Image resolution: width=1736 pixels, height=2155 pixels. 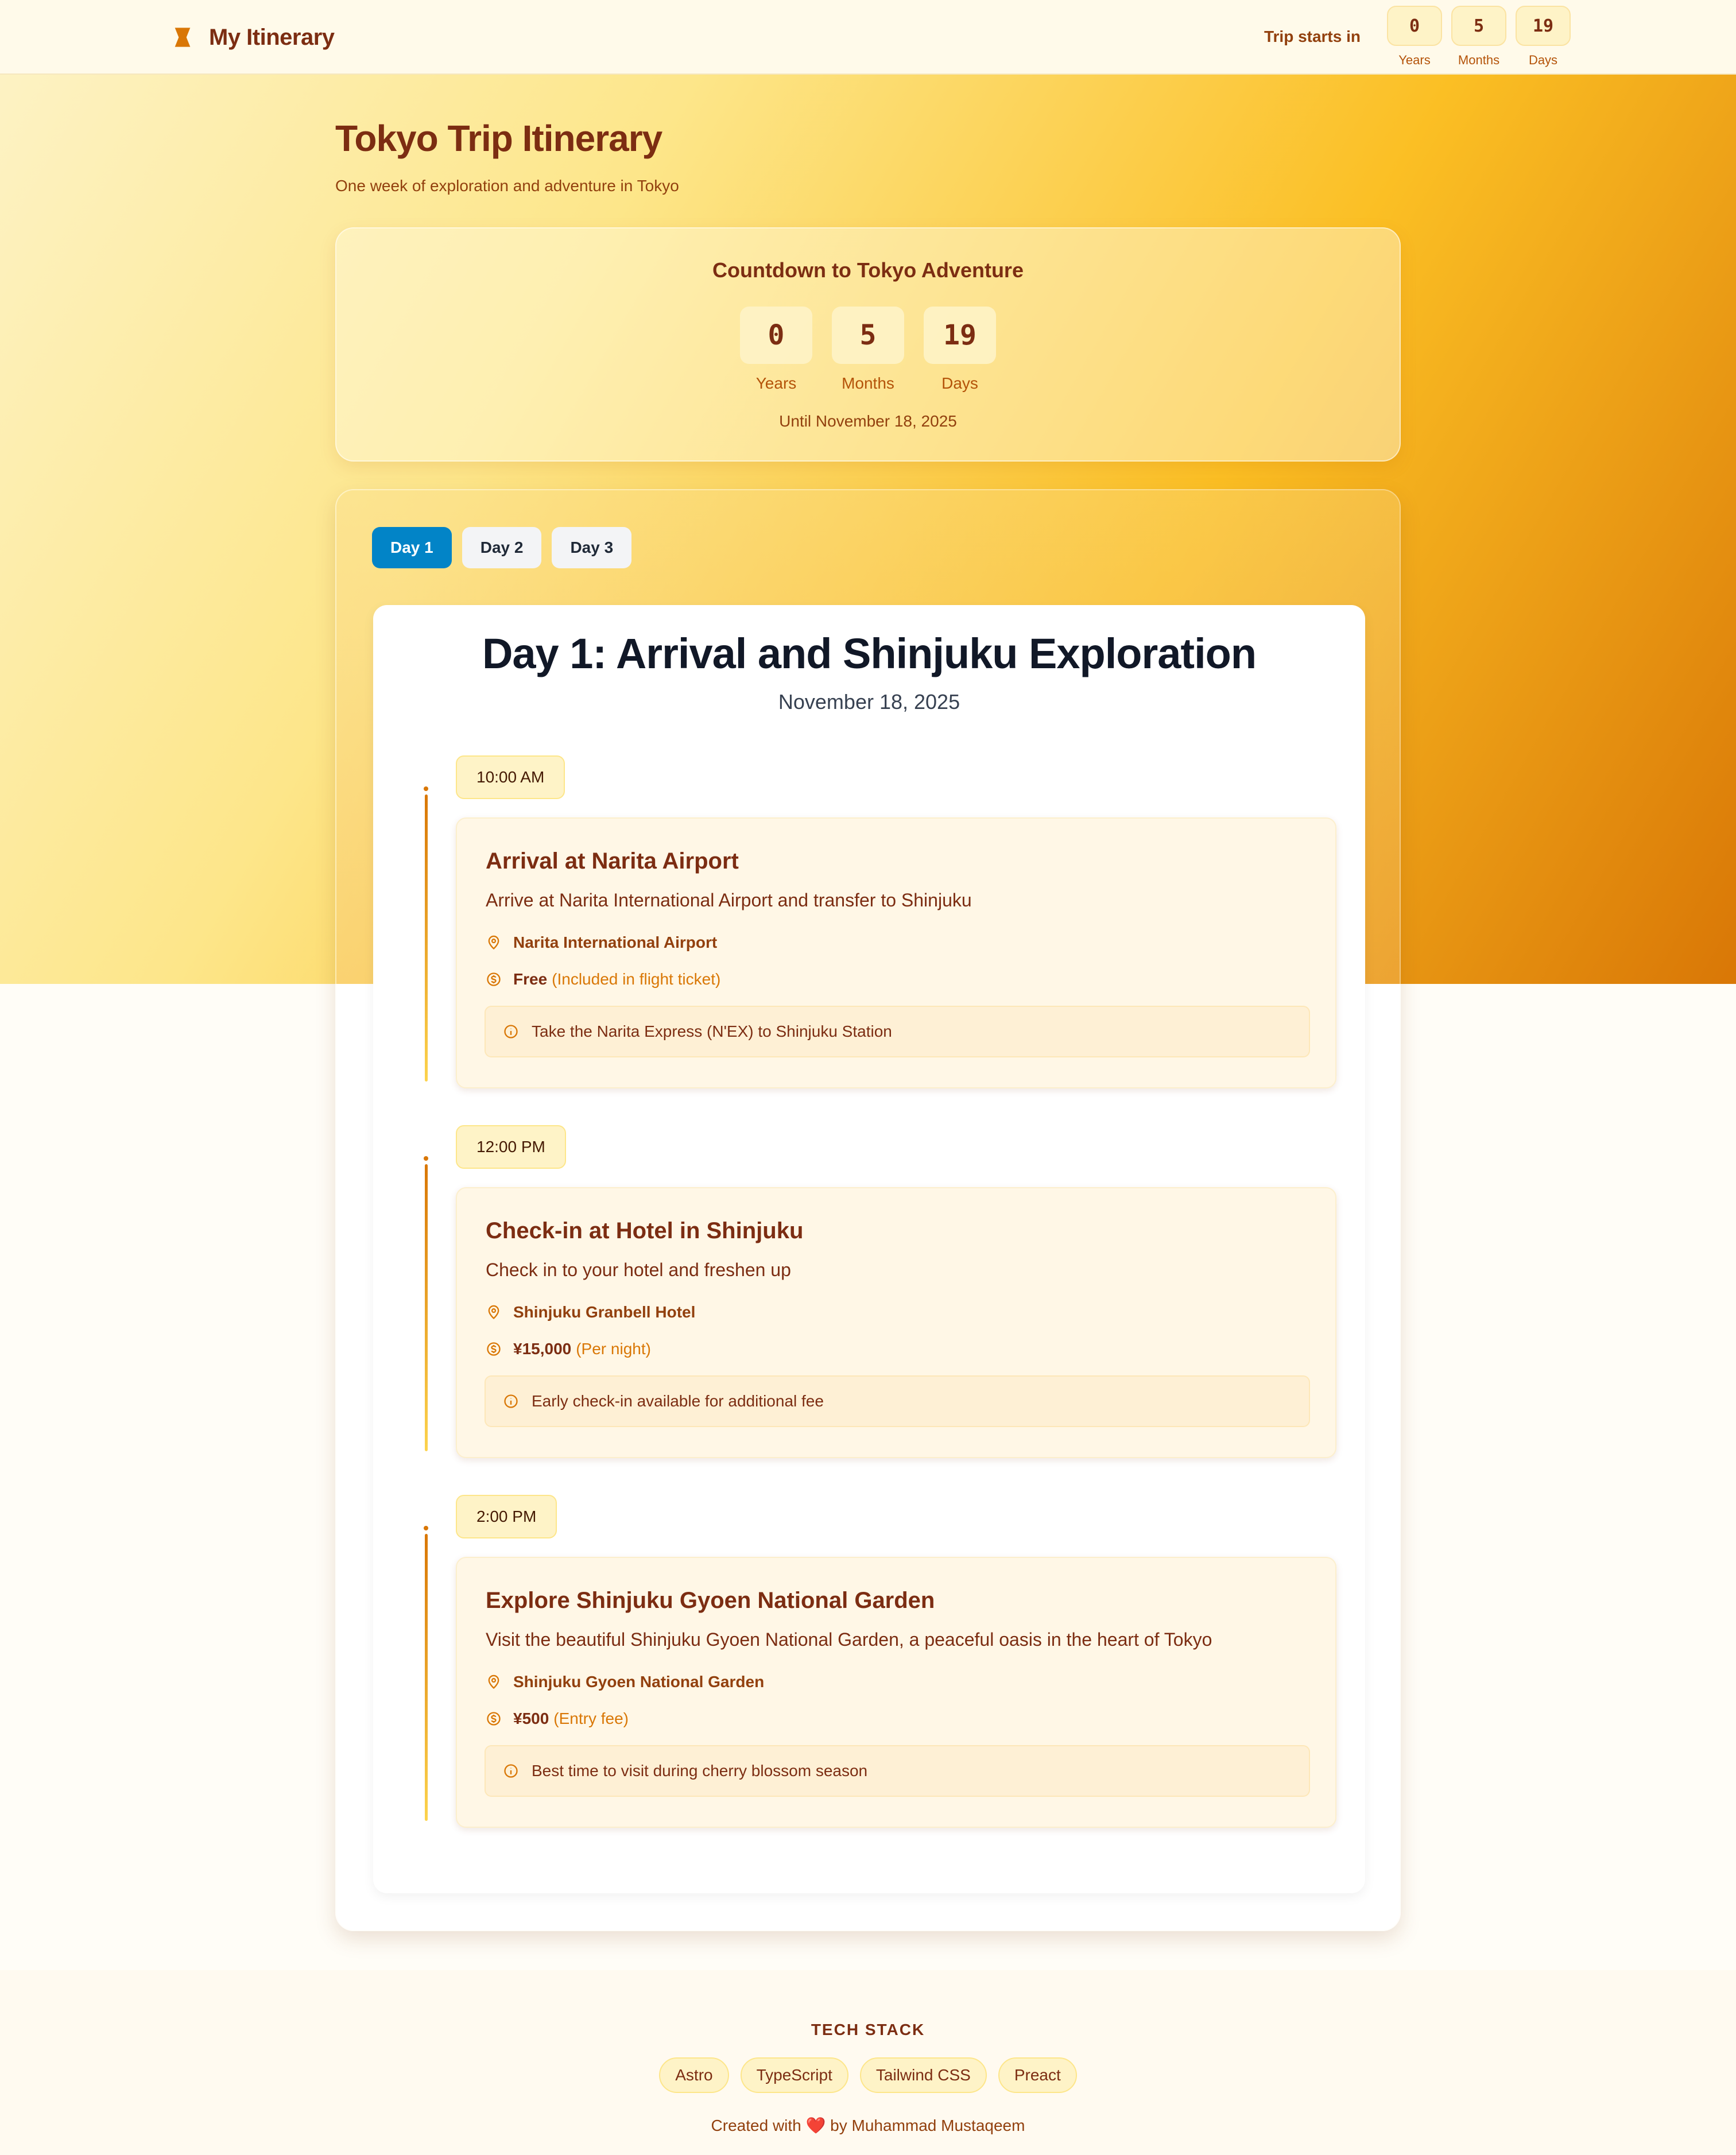 What do you see at coordinates (1543, 26) in the screenshot?
I see `header-countdown-value: 19` at bounding box center [1543, 26].